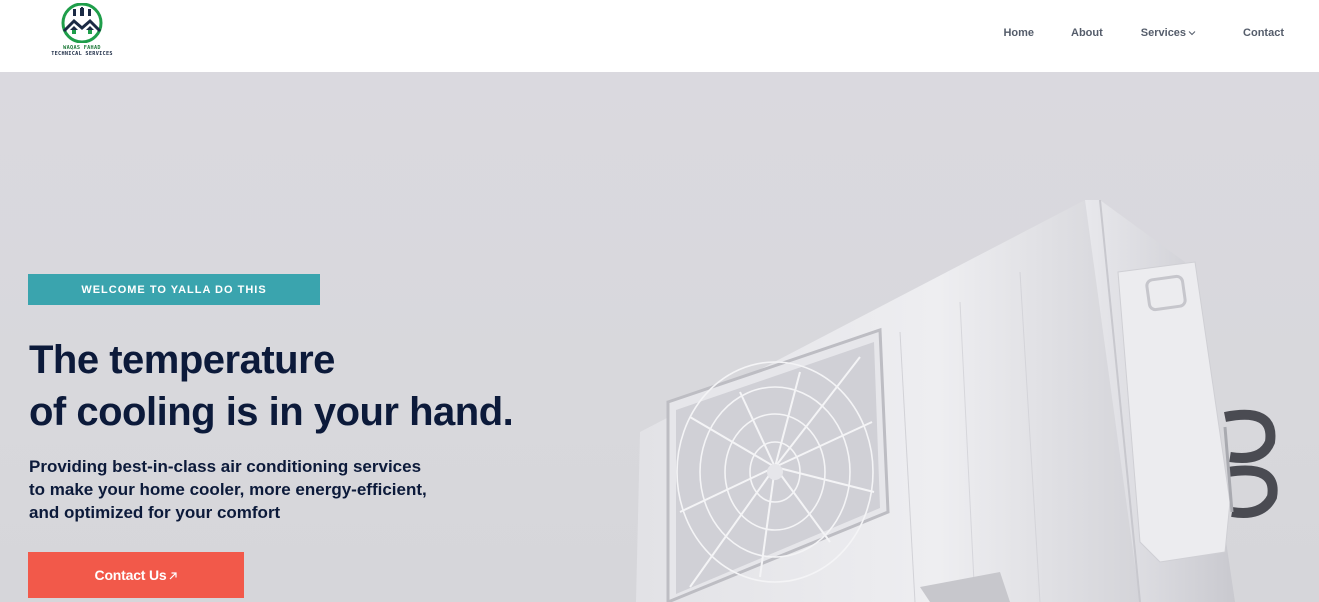 This screenshot has height=602, width=1319. I want to click on brand-logo: WAQAS FAHAD TECHNICAL SERVICES, so click(82, 35).